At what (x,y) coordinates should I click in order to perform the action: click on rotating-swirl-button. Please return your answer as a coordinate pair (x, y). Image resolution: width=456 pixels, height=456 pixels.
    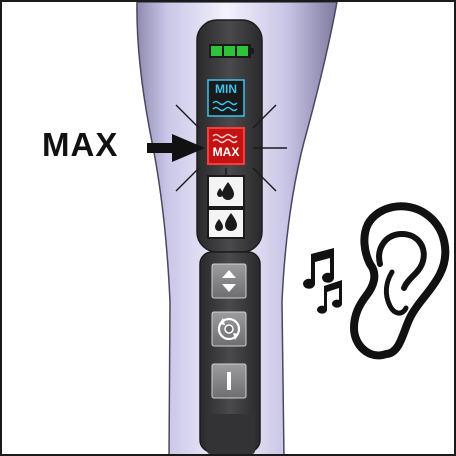
    Looking at the image, I should click on (229, 329).